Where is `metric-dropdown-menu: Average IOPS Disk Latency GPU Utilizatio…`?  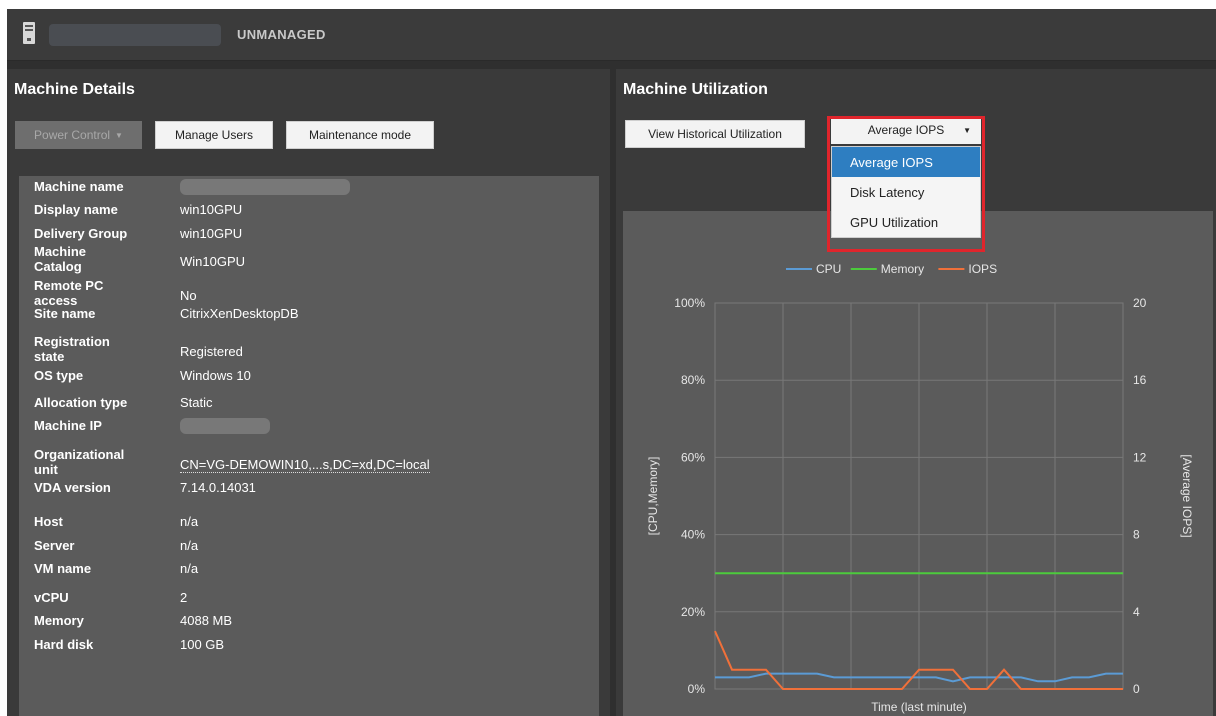 metric-dropdown-menu: Average IOPS Disk Latency GPU Utilizatio… is located at coordinates (906, 192).